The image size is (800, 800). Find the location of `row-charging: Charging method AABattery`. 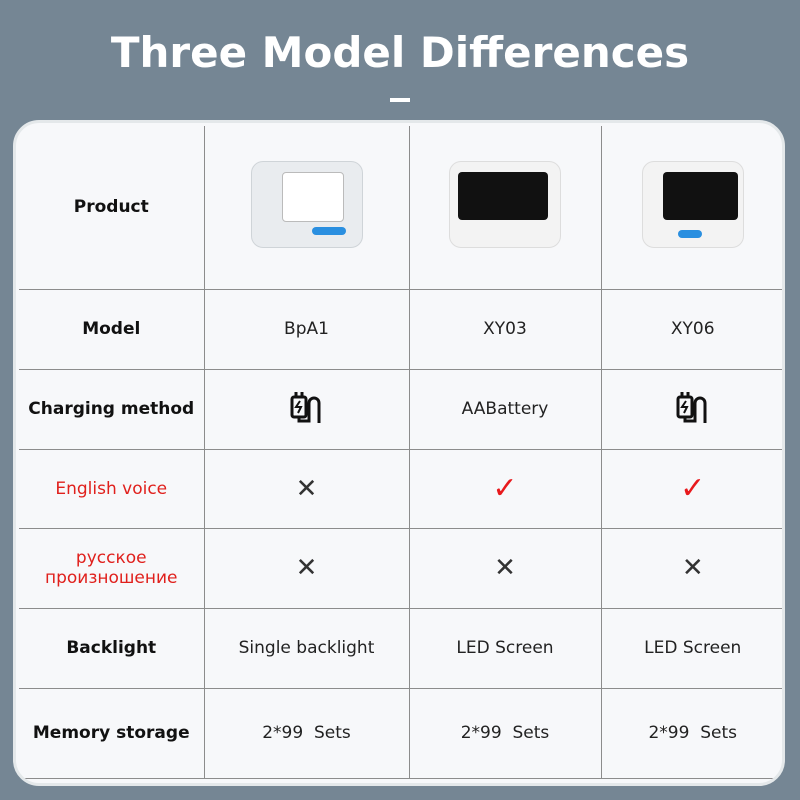

row-charging: Charging method AABattery is located at coordinates (400, 409).